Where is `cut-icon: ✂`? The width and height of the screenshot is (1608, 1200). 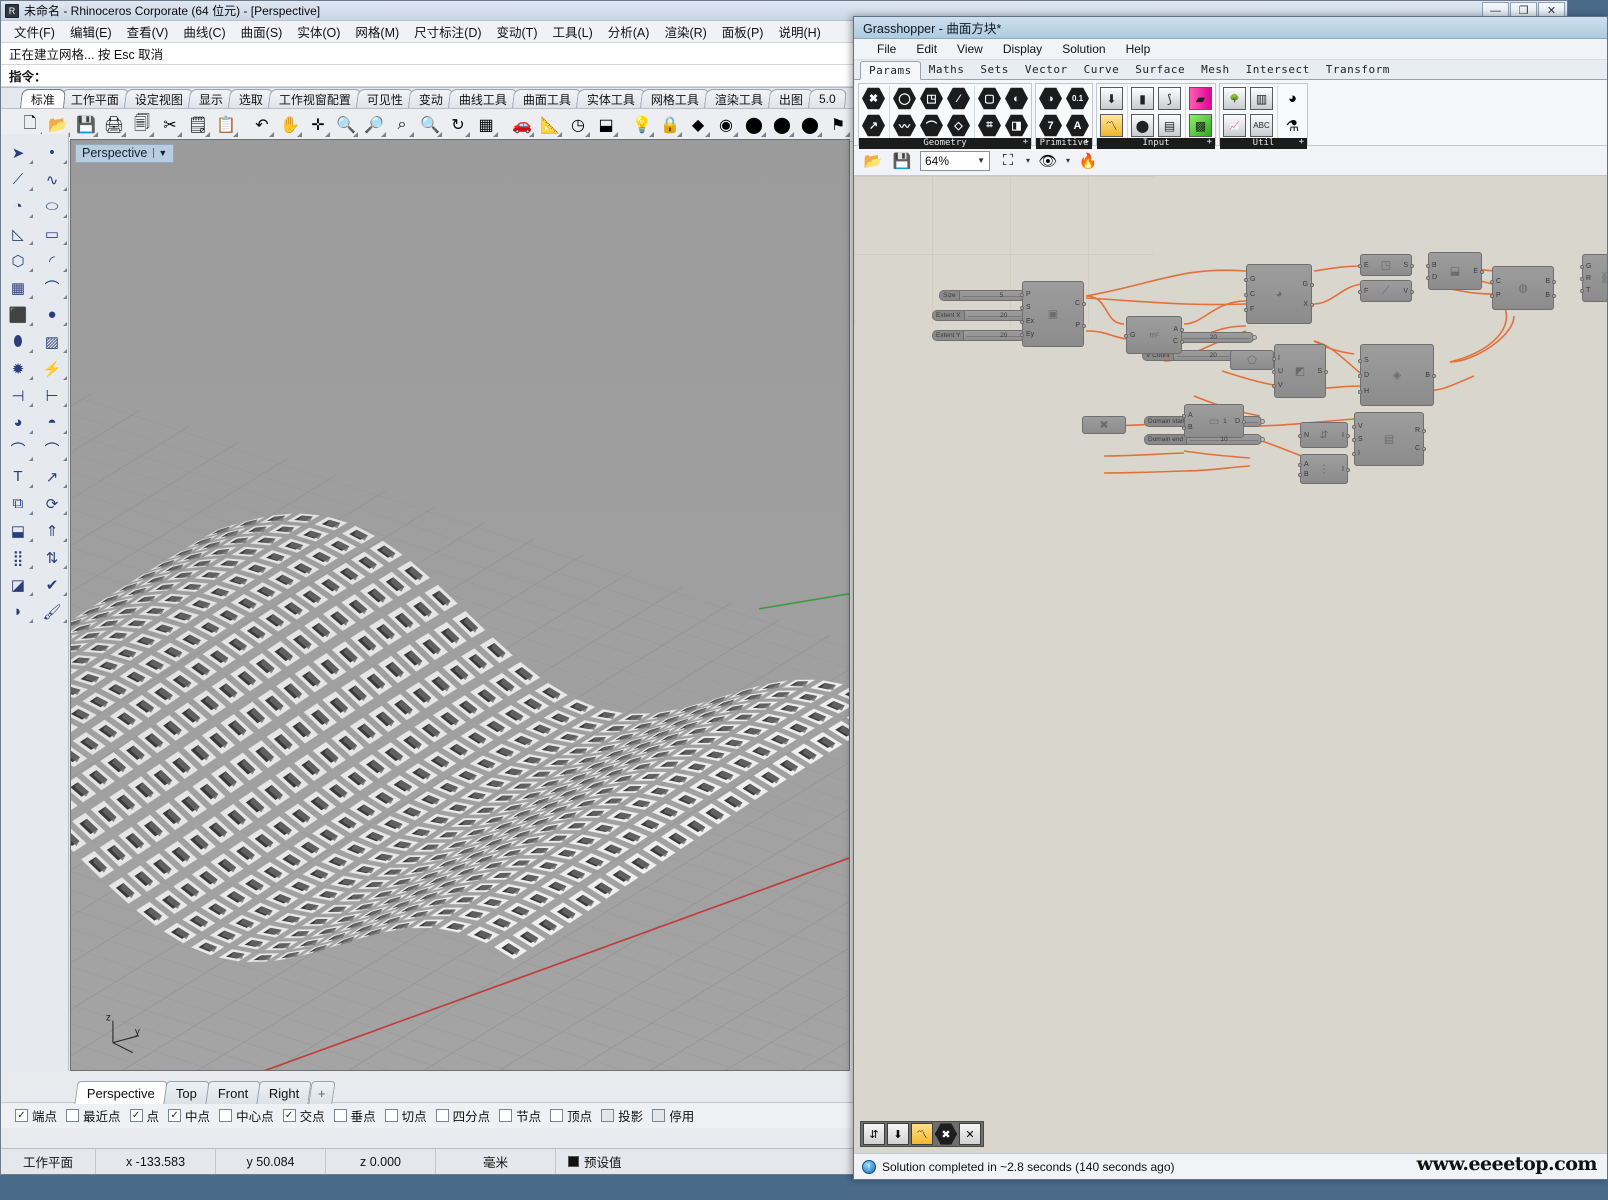 cut-icon: ✂ is located at coordinates (170, 125).